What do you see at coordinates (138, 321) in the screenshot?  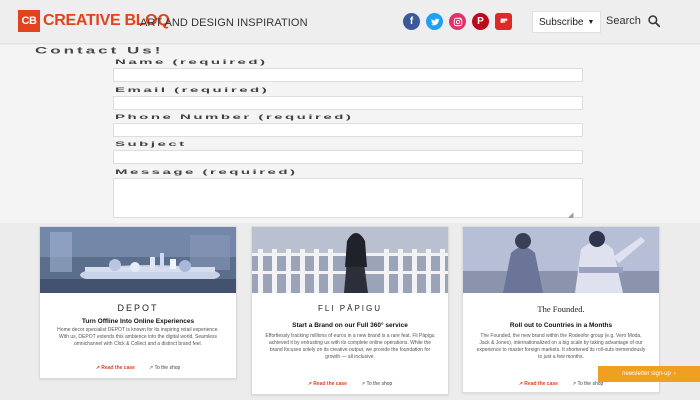 I see `card-subtitle: Turn Offline Into Online Experiences` at bounding box center [138, 321].